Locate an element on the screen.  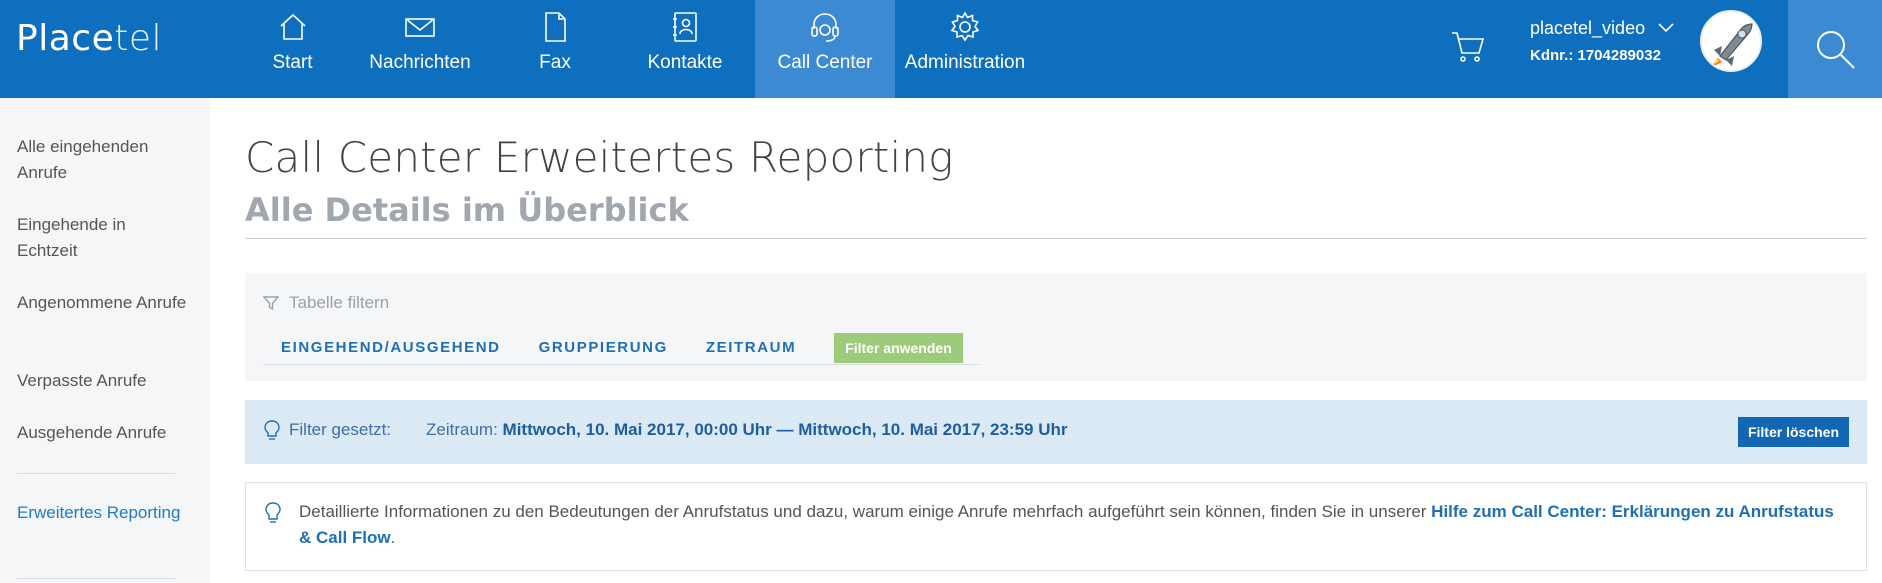
sidebar-item-erweitertes-reporting: Erweitertes Reporting is located at coordinates (102, 513).